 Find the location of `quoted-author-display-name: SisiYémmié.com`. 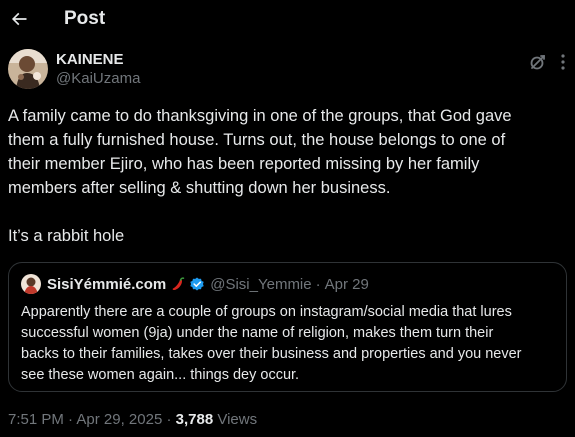

quoted-author-display-name: SisiYémmié.com is located at coordinates (106, 284).